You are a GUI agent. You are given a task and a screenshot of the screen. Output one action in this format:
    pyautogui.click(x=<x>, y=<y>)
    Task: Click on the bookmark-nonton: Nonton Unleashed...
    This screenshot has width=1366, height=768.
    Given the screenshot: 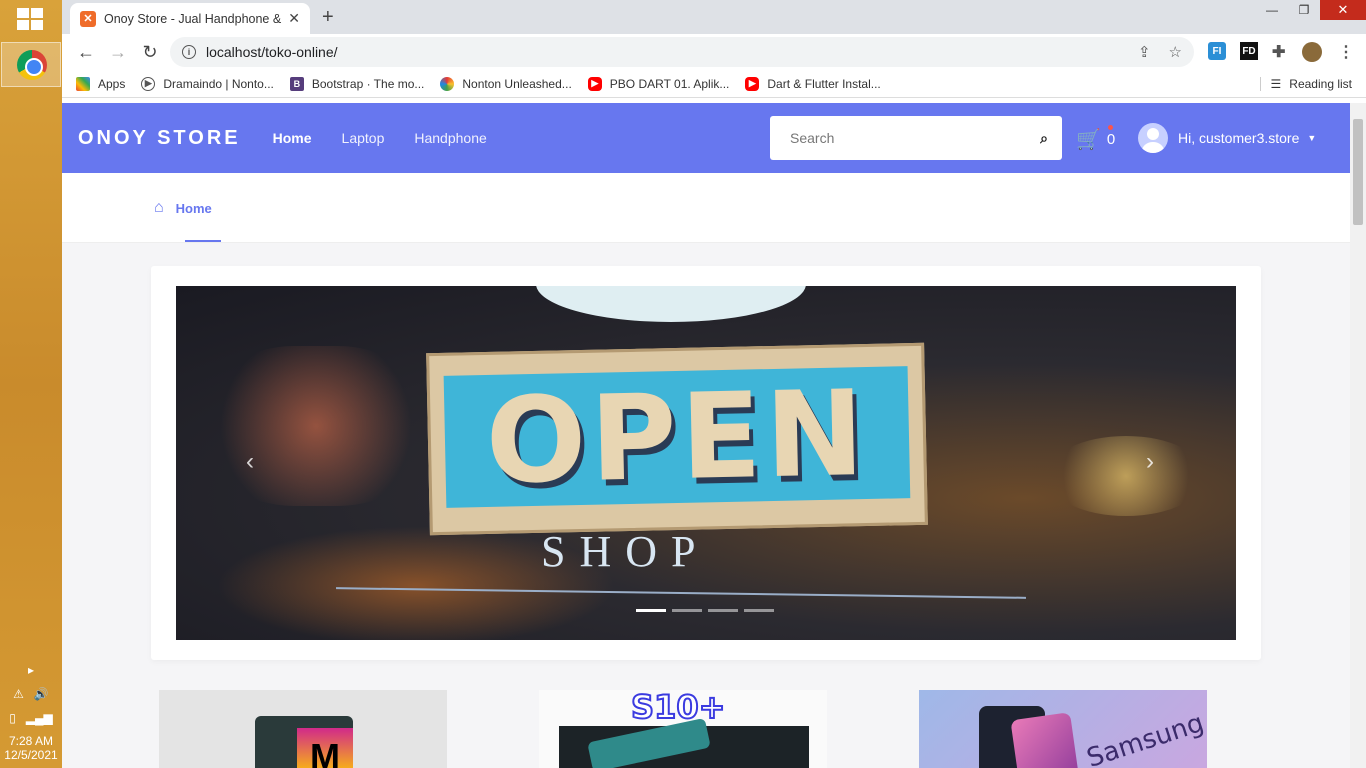 What is the action you would take?
    pyautogui.click(x=506, y=83)
    